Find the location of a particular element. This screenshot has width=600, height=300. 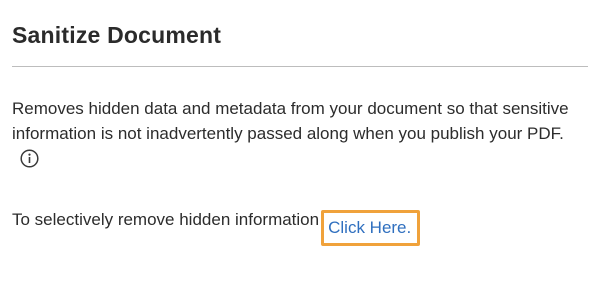

selective-remove-text: To selectively remove hidden information is located at coordinates (166, 219).